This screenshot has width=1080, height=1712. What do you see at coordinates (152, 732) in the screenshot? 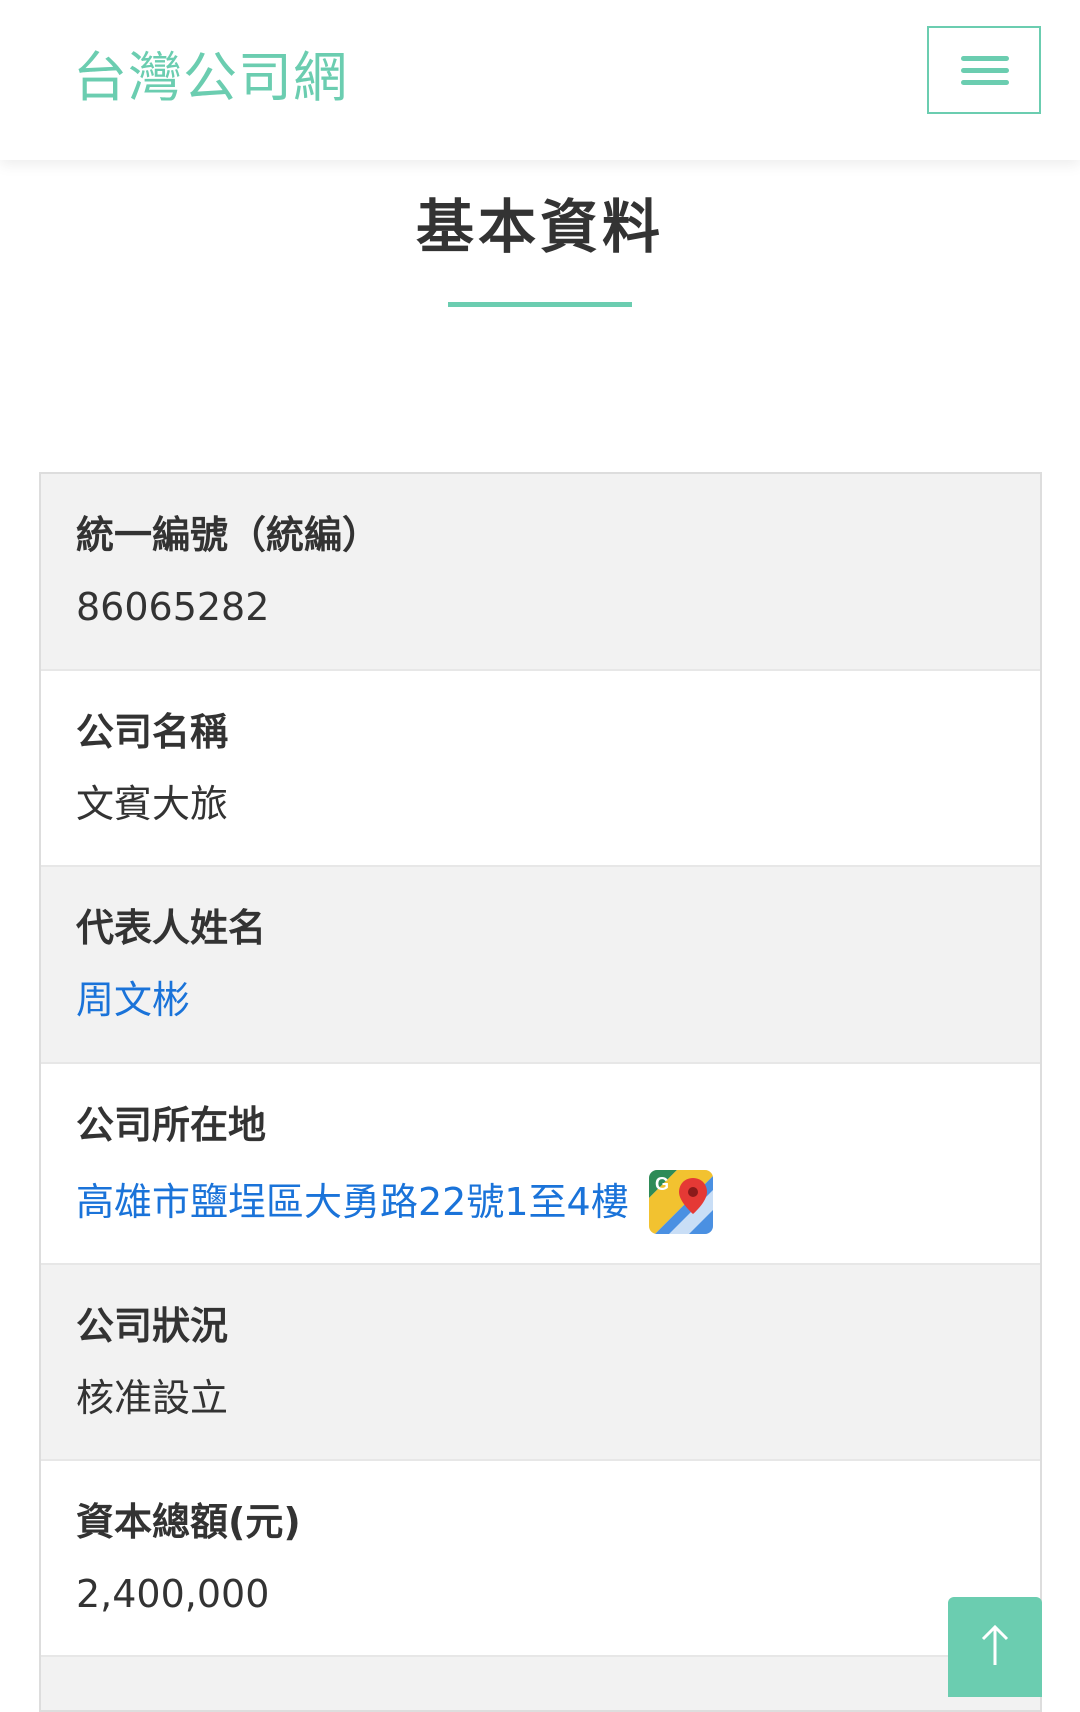
I see `company-name-label: 公司名稱` at bounding box center [152, 732].